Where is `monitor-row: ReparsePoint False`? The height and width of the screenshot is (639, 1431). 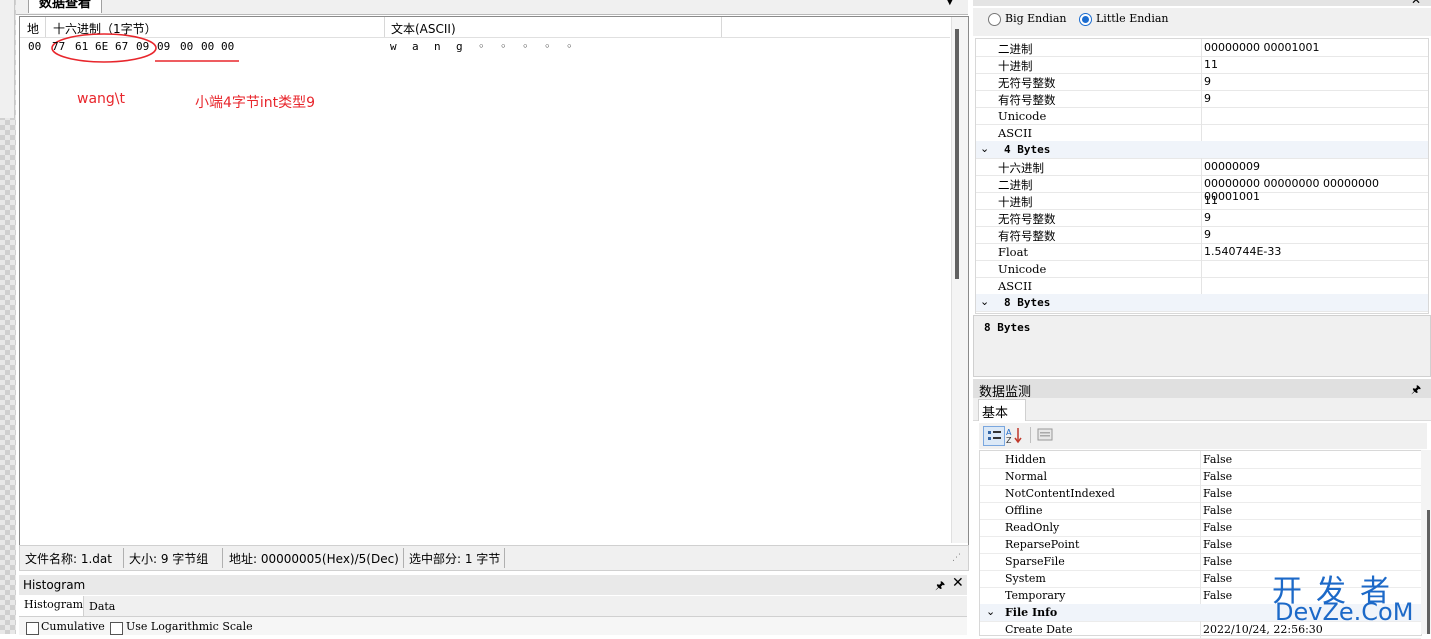 monitor-row: ReparsePoint False is located at coordinates (1200, 545).